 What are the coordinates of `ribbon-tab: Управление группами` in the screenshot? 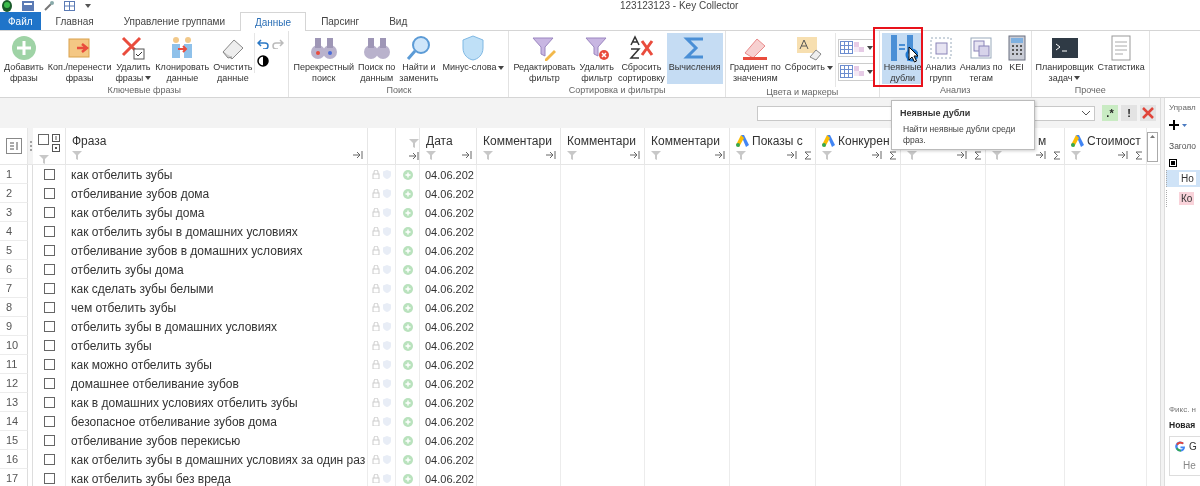 It's located at (174, 21).